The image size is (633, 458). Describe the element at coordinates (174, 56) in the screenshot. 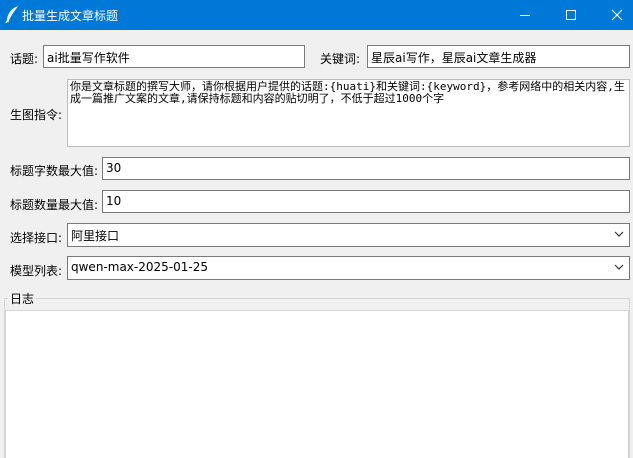

I see `topic-input: ai批量写作软件` at that location.